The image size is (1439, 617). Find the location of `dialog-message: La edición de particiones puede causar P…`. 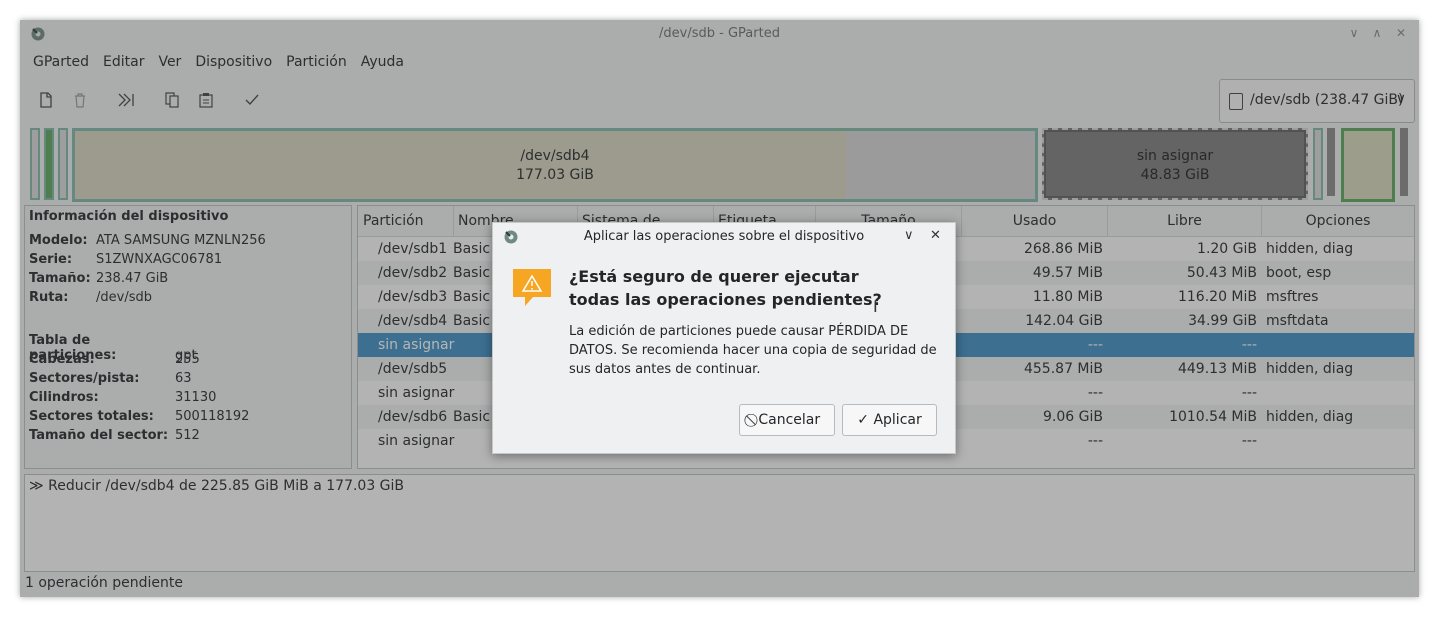

dialog-message: La edición de particiones puede causar P… is located at coordinates (753, 350).